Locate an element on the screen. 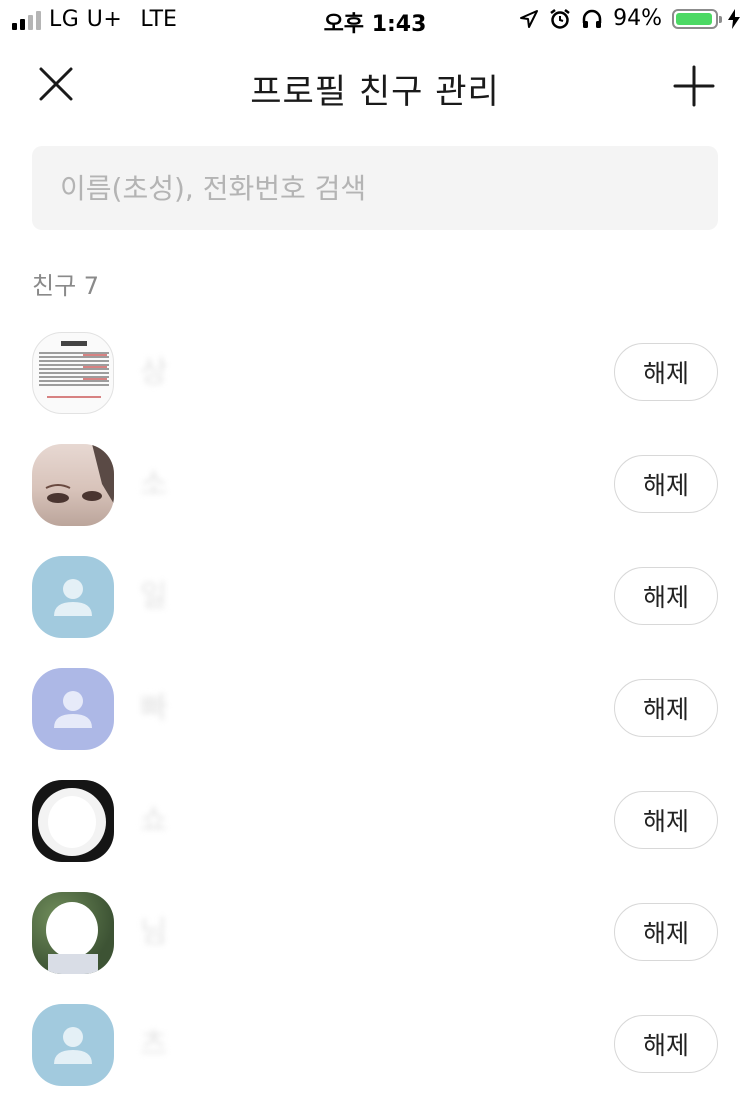  alarm-clock-icon is located at coordinates (560, 18).